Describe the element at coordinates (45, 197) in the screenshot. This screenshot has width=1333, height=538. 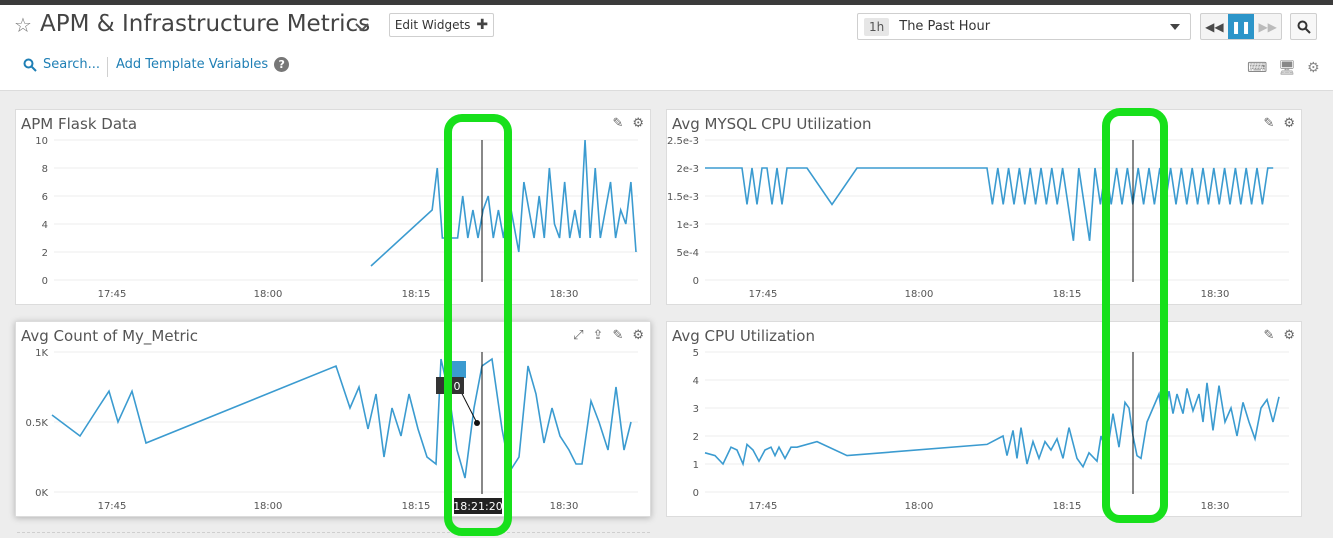
I see `y-tick-label: 6` at that location.